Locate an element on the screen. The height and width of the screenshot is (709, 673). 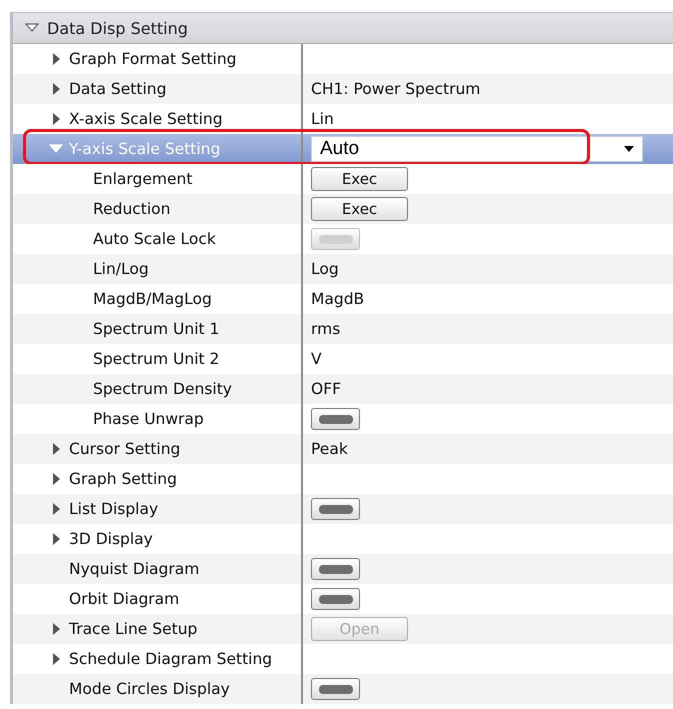
property-row: Mode Circles Display is located at coordinates (343, 689).